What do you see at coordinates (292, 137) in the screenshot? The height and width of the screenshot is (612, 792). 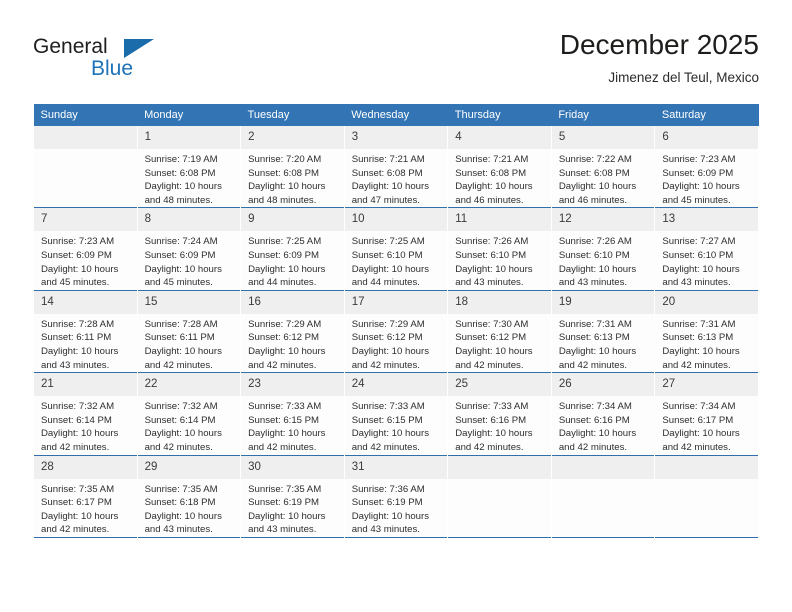 I see `day-number: 2` at bounding box center [292, 137].